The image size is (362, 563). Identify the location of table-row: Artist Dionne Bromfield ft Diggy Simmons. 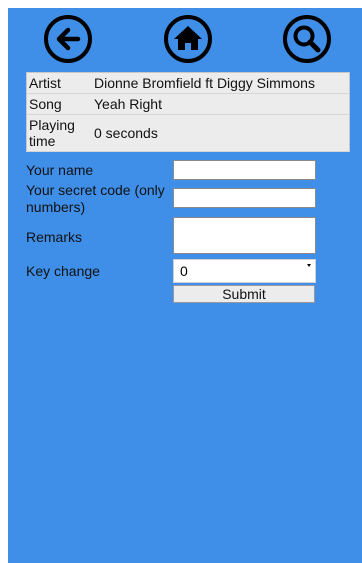
(188, 83).